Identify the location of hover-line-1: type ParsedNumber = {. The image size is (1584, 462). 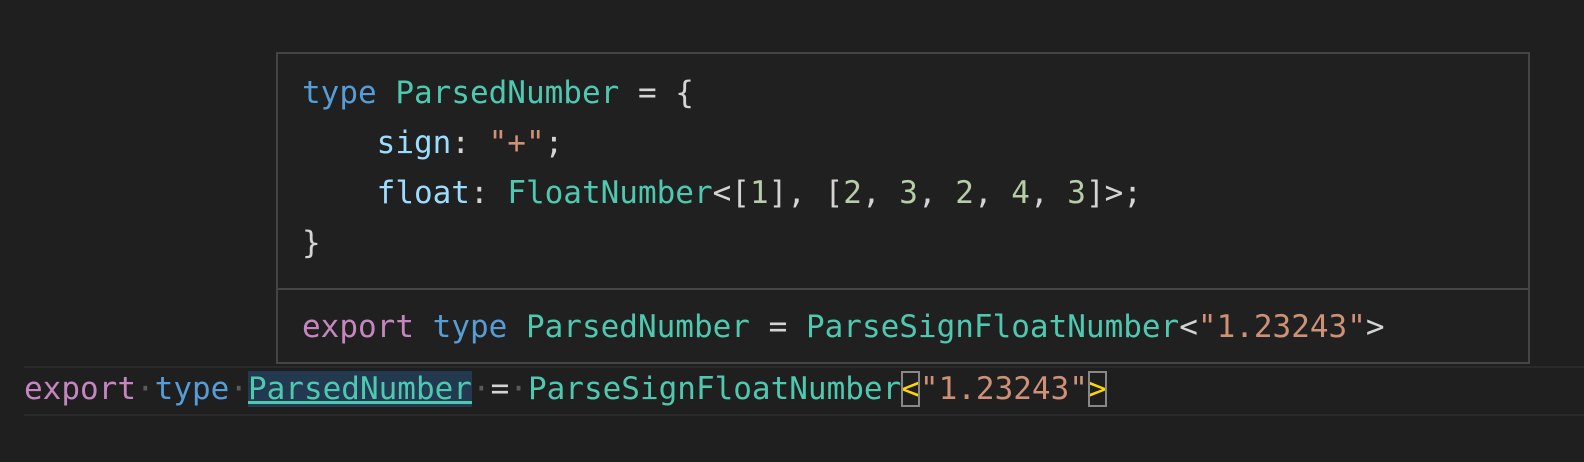
(498, 93).